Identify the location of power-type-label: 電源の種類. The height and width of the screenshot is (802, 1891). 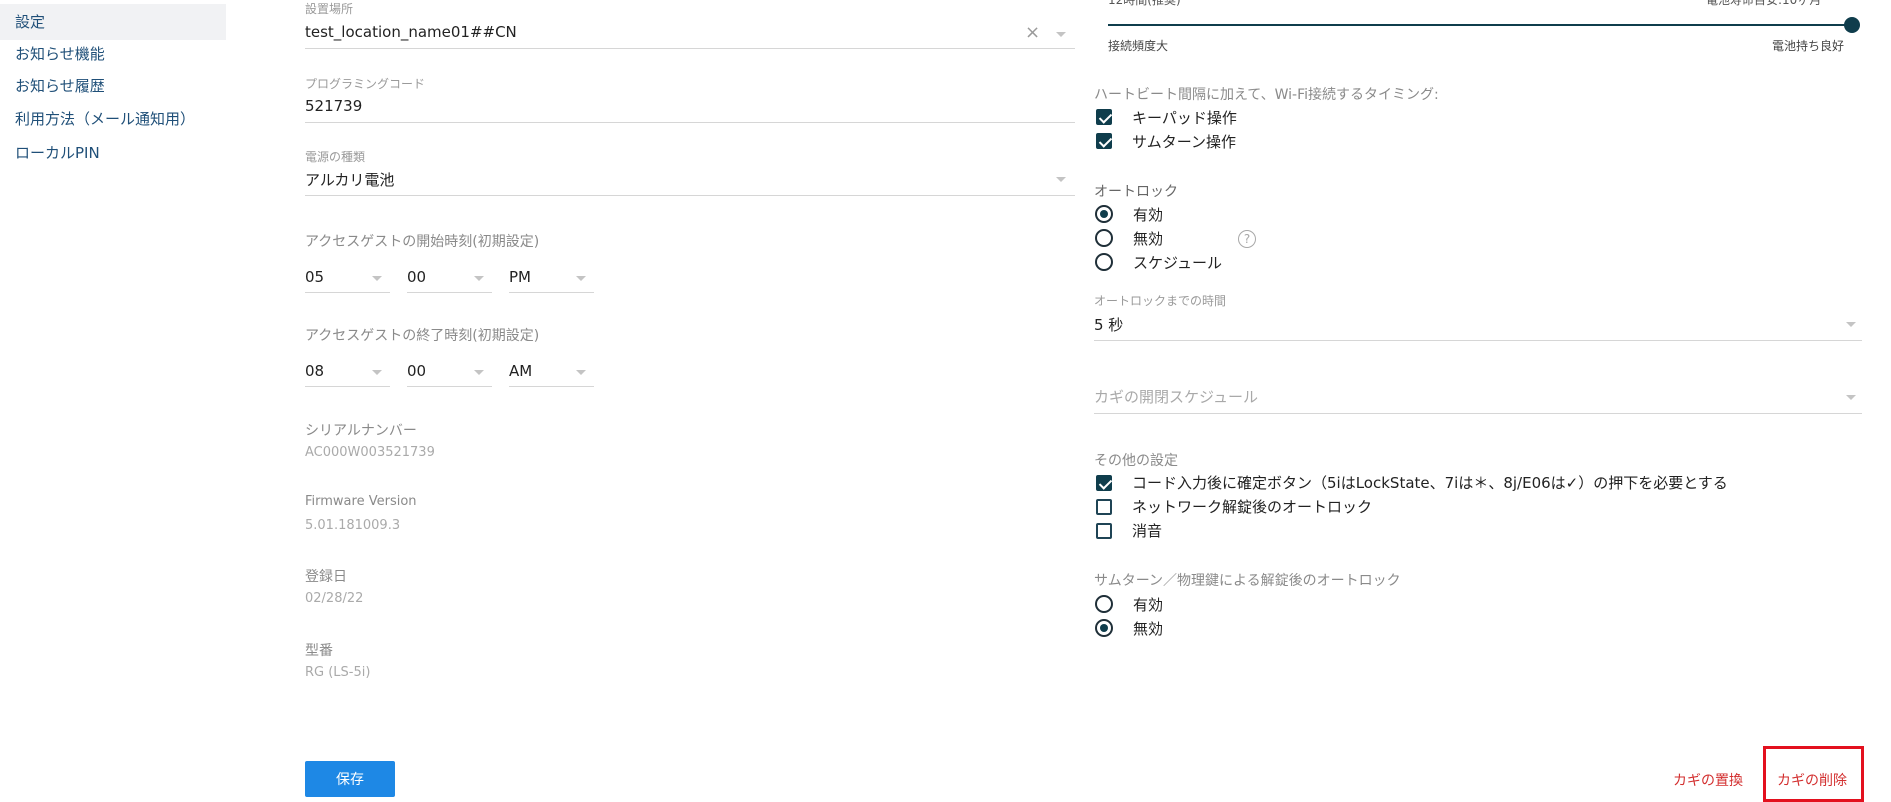
(335, 157).